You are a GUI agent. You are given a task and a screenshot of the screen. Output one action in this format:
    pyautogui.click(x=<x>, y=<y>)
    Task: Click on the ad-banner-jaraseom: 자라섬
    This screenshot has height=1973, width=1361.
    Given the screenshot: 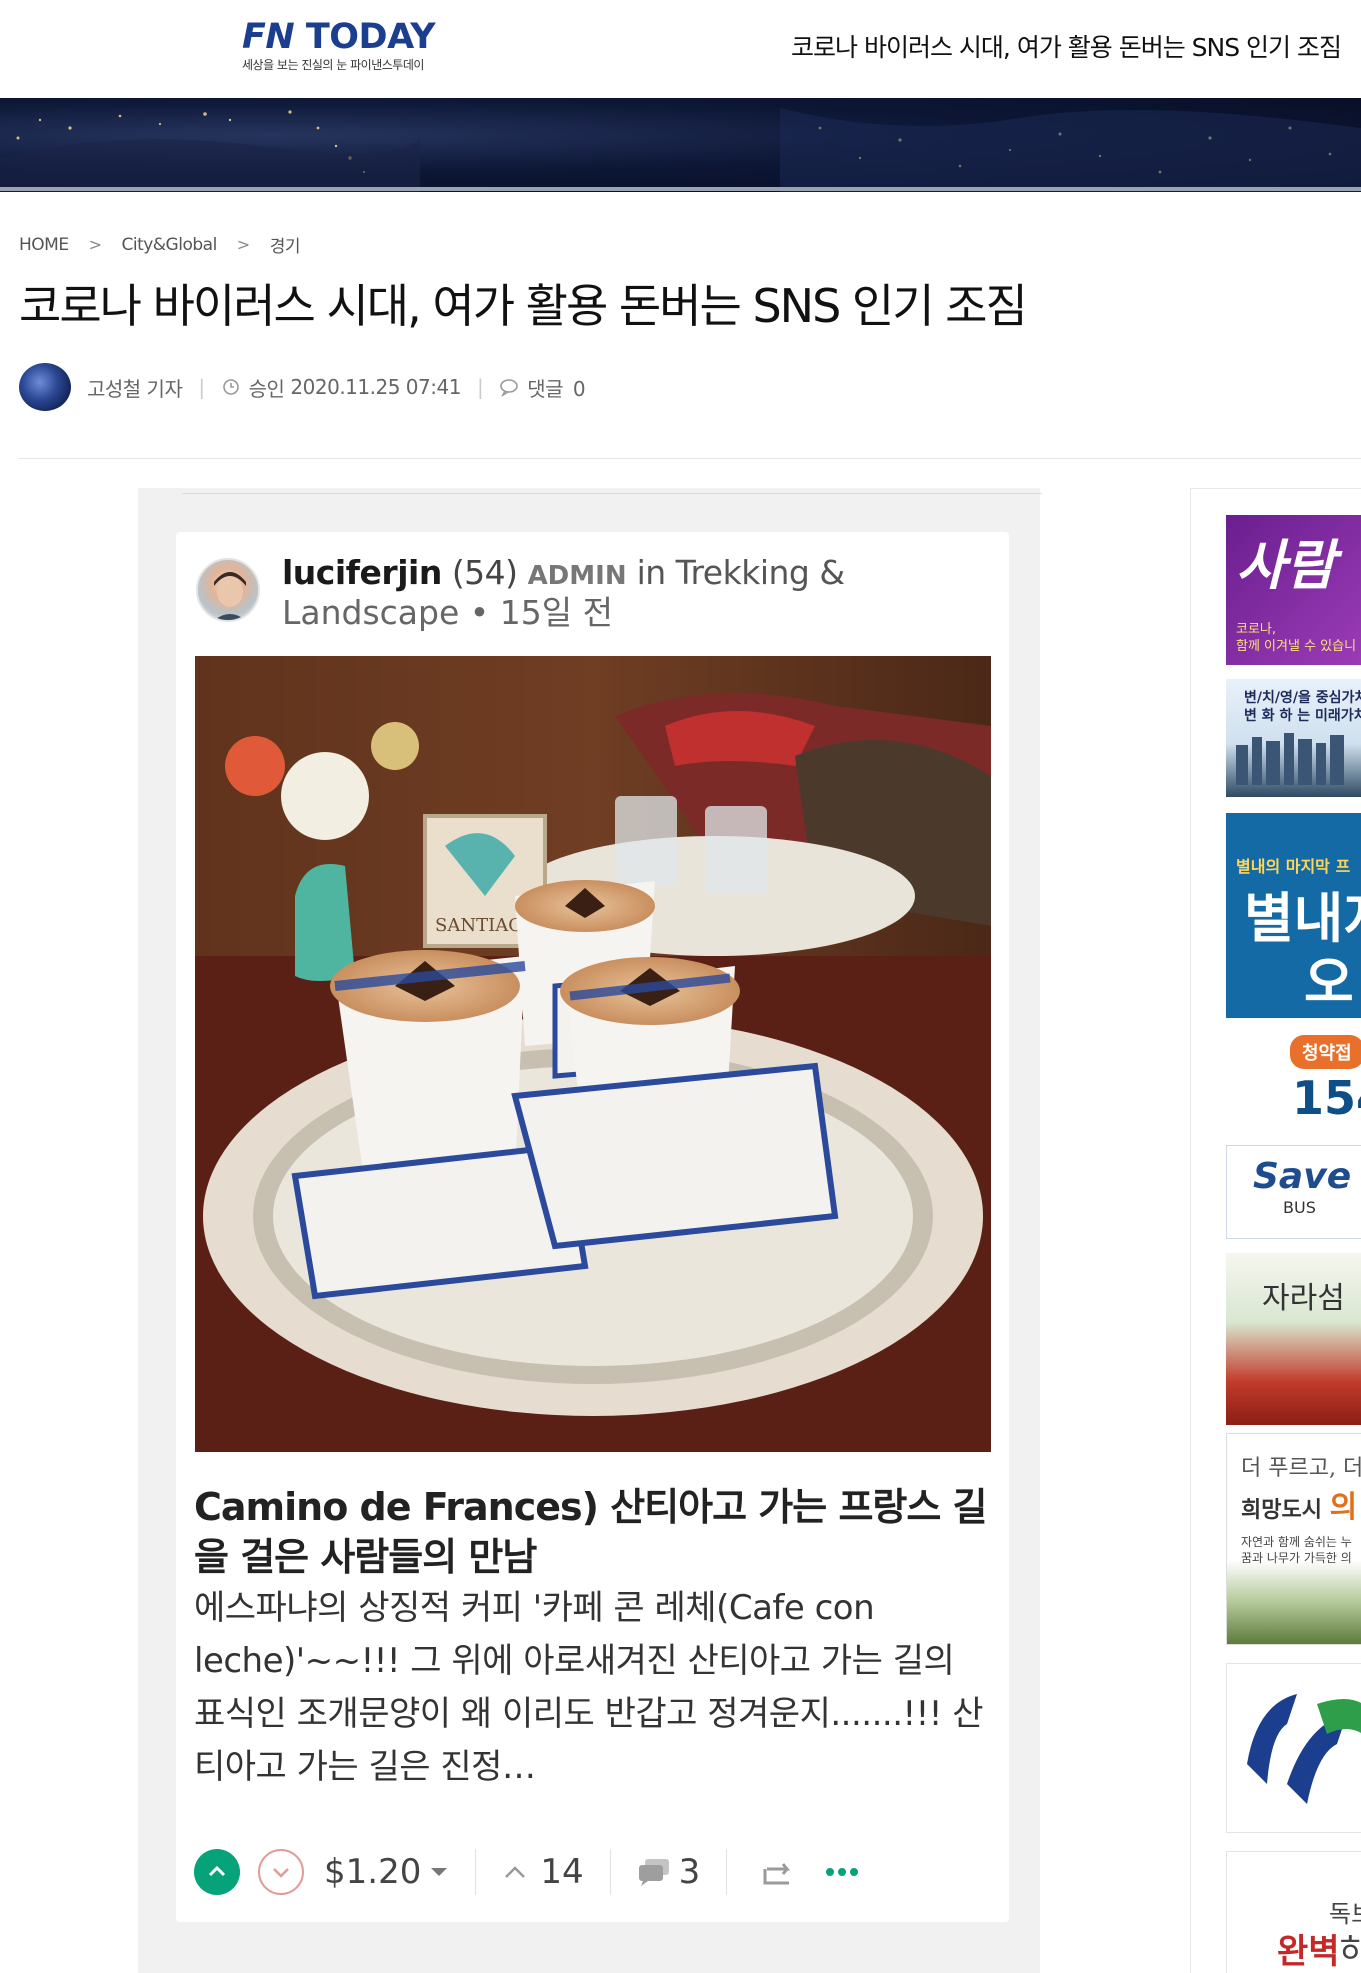 What is the action you would take?
    pyautogui.click(x=1293, y=1339)
    